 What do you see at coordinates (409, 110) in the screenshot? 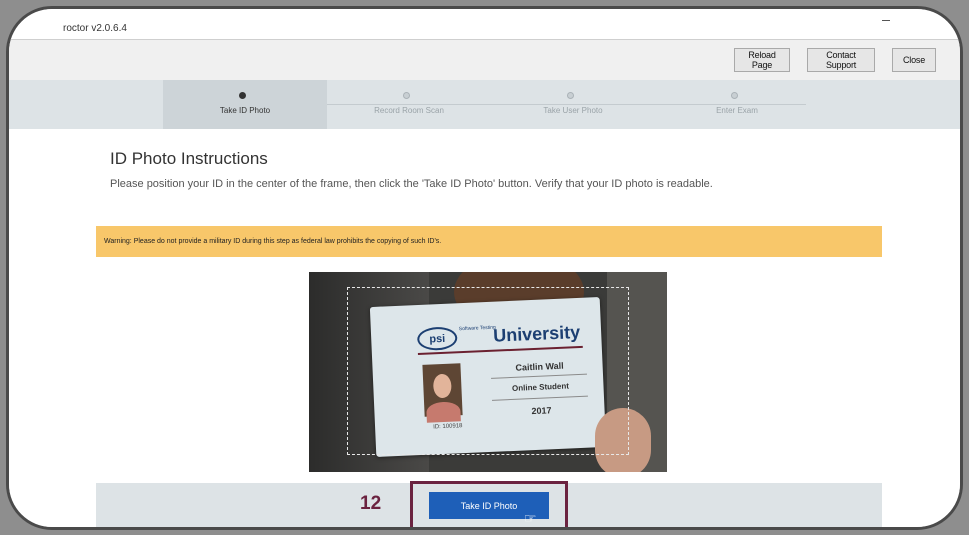
I see `step-label: Record Room Scan` at bounding box center [409, 110].